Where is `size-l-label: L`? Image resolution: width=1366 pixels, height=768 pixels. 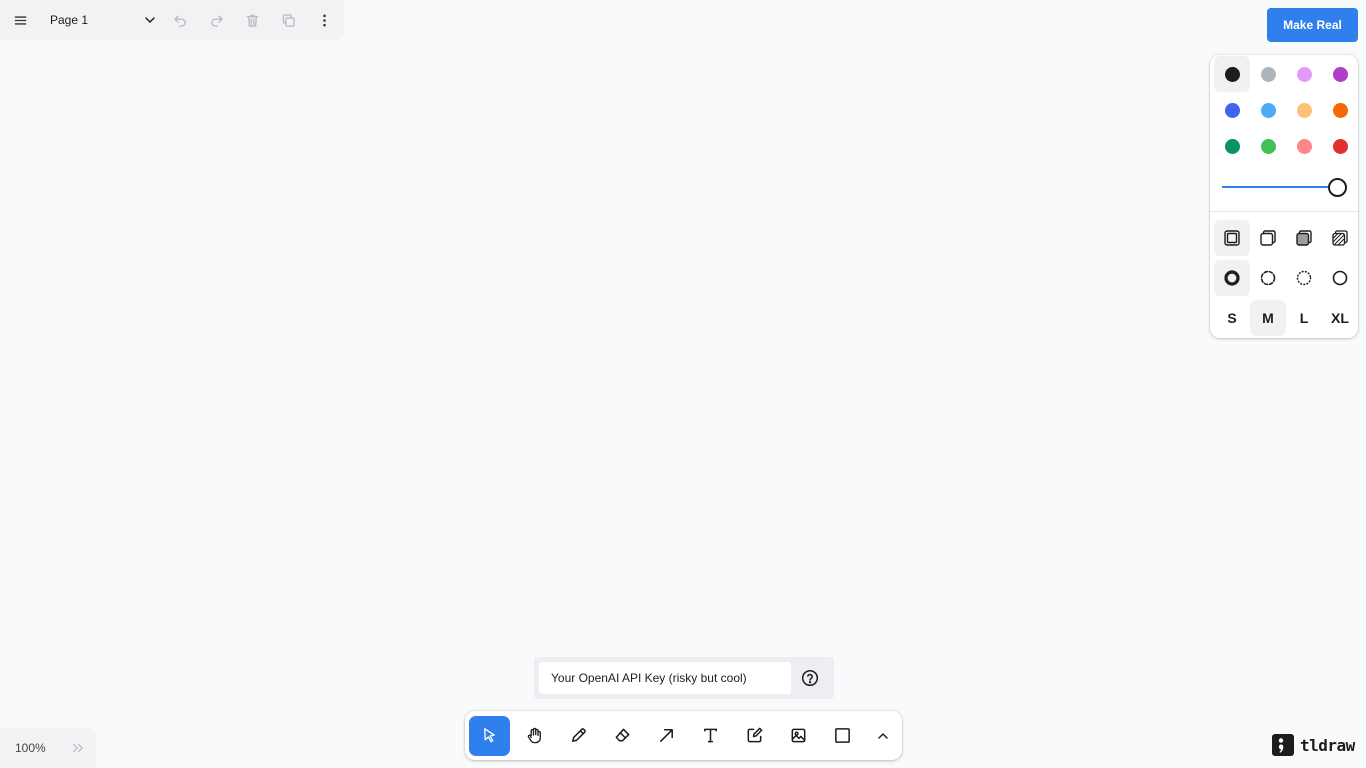 size-l-label: L is located at coordinates (1304, 318).